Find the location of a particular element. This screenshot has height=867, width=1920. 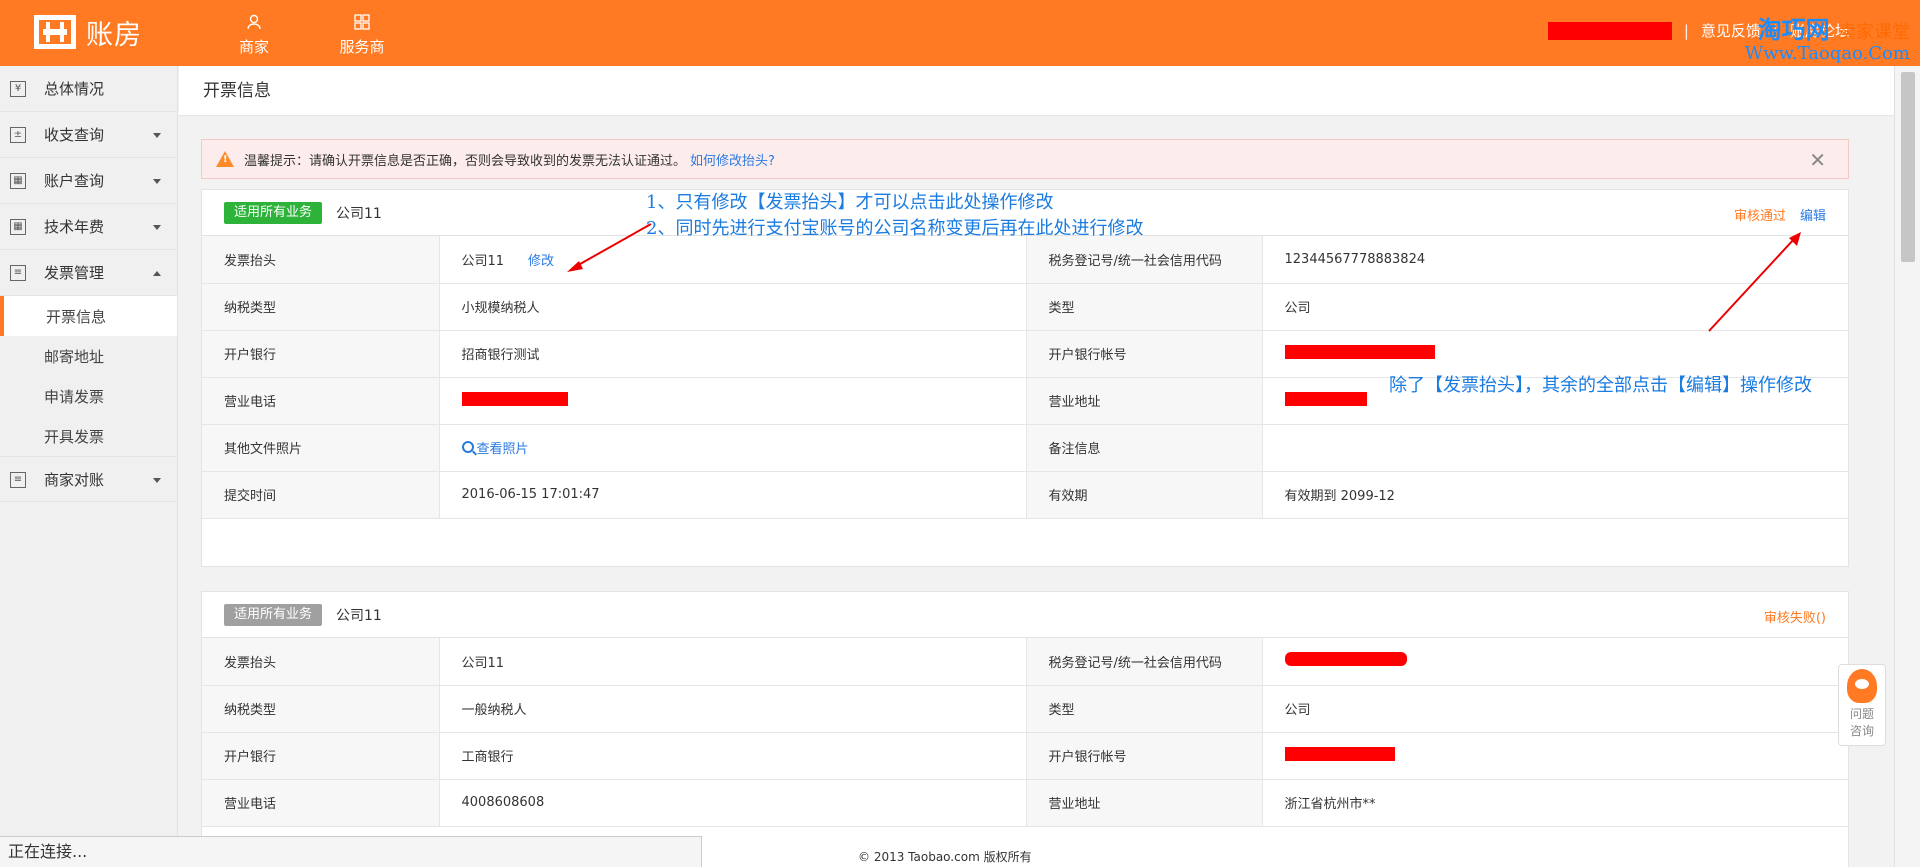

card-actions: 审核通过 编辑 is located at coordinates (1780, 214).